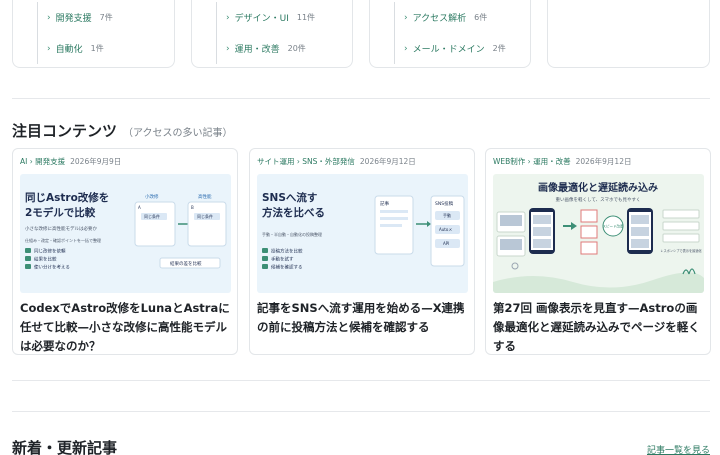 The height and width of the screenshot is (455, 720). I want to click on thumb-sub: 小さな改修に高性能モデルは必要か, so click(61, 228).